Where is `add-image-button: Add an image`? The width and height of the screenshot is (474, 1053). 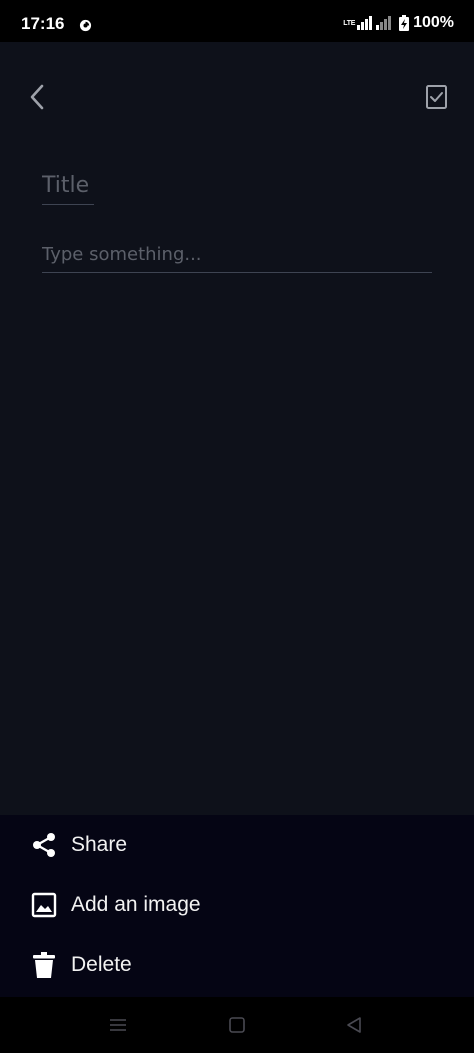
add-image-button: Add an image is located at coordinates (237, 905).